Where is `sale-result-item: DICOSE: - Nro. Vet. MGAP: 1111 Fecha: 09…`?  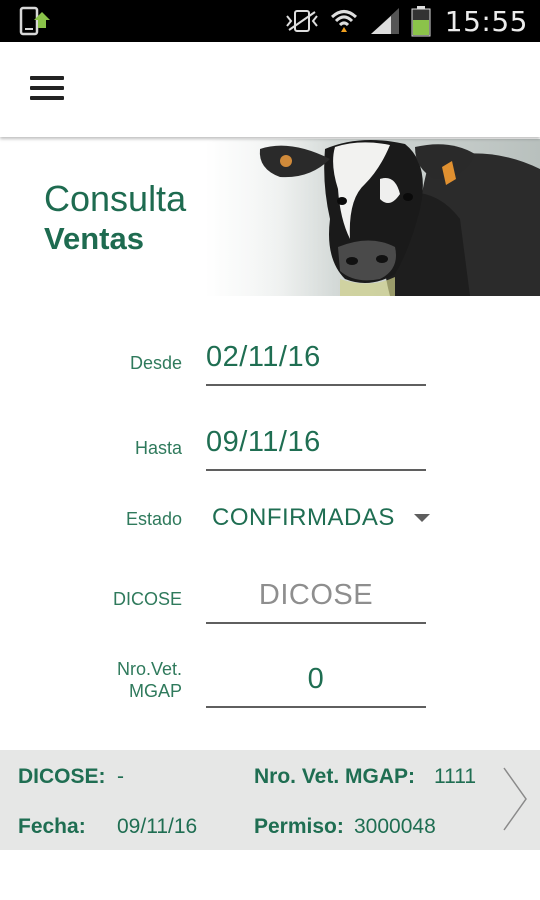 sale-result-item: DICOSE: - Nro. Vet. MGAP: 1111 Fecha: 09… is located at coordinates (270, 800).